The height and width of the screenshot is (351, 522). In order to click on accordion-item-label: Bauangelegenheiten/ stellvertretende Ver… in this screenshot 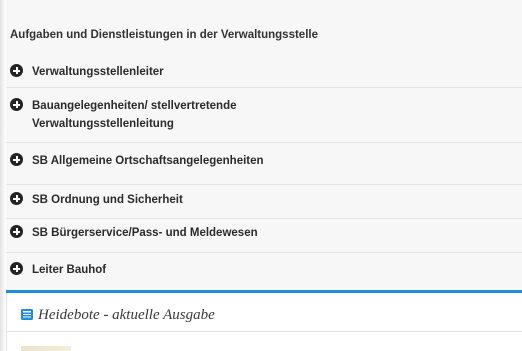, I will do `click(134, 115)`.